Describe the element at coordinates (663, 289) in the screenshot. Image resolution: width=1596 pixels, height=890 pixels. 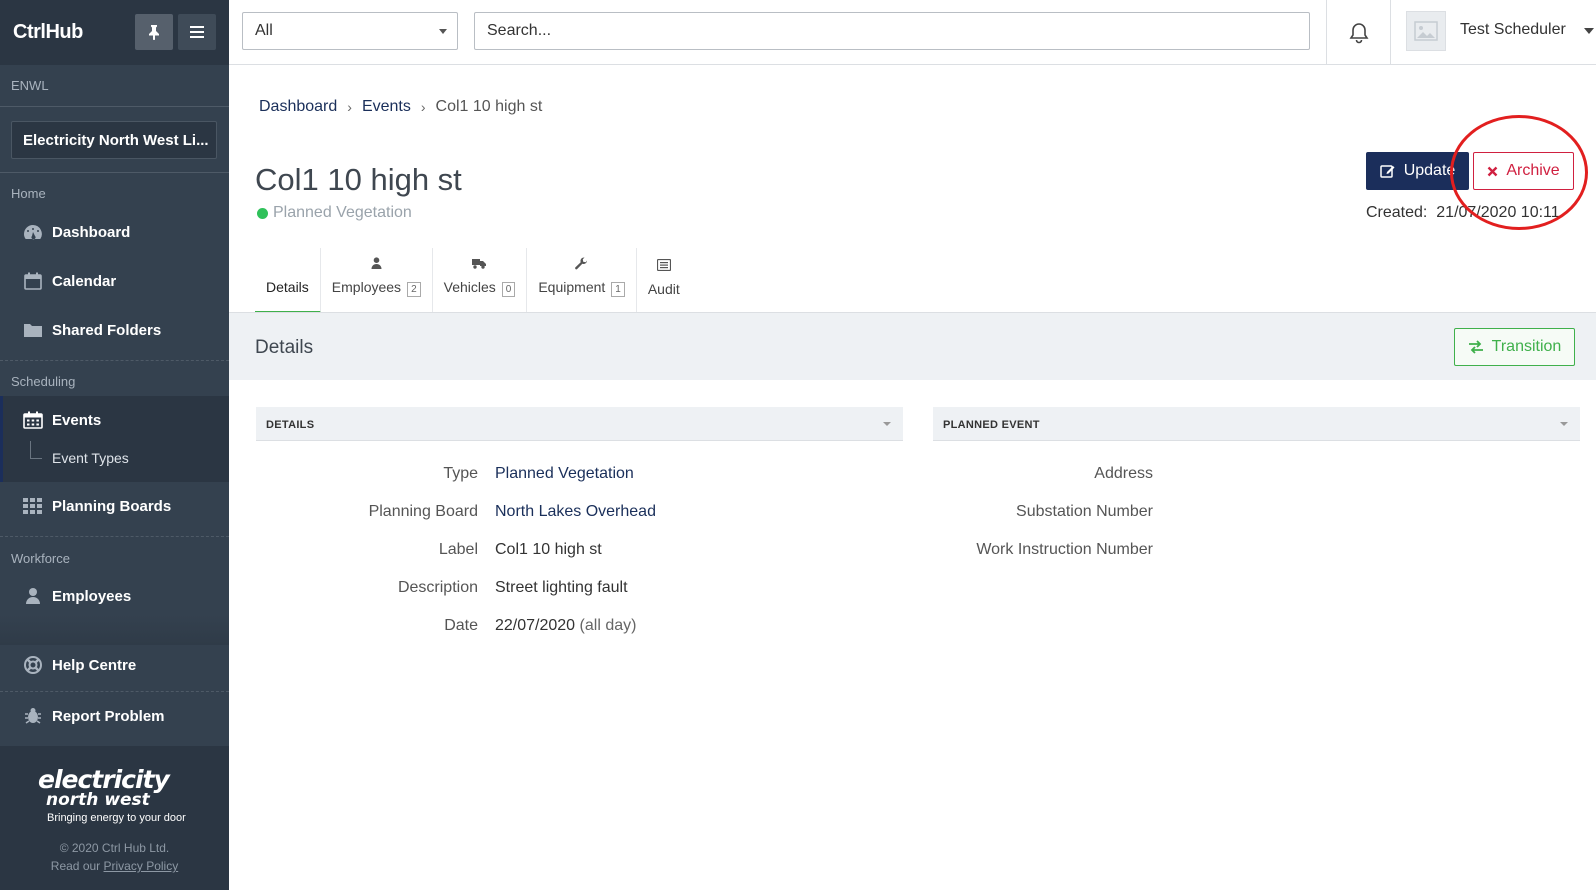
I see `tab-label: Audit` at that location.